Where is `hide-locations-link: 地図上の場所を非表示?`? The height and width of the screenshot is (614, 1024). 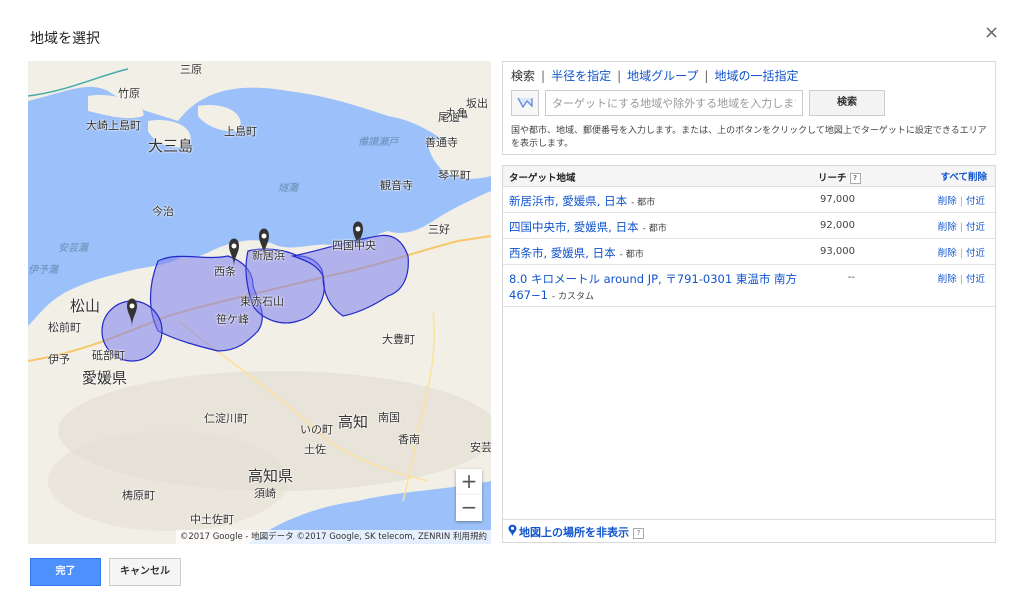
hide-locations-link: 地図上の場所を非表示? is located at coordinates (581, 532).